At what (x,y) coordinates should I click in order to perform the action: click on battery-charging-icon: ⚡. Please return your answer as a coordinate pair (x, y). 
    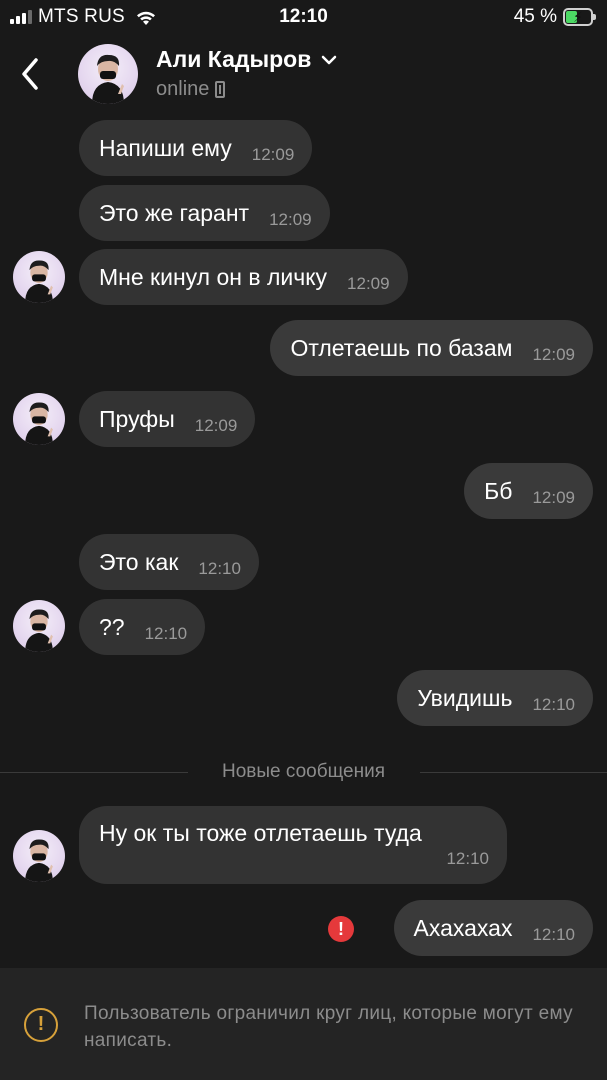
    Looking at the image, I should click on (579, 17).